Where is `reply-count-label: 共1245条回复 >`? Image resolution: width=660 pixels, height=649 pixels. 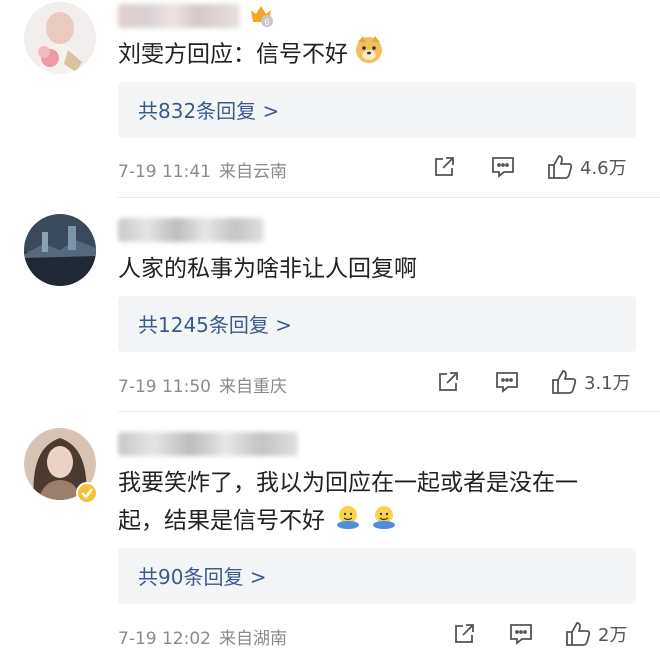 reply-count-label: 共1245条回复 > is located at coordinates (215, 325).